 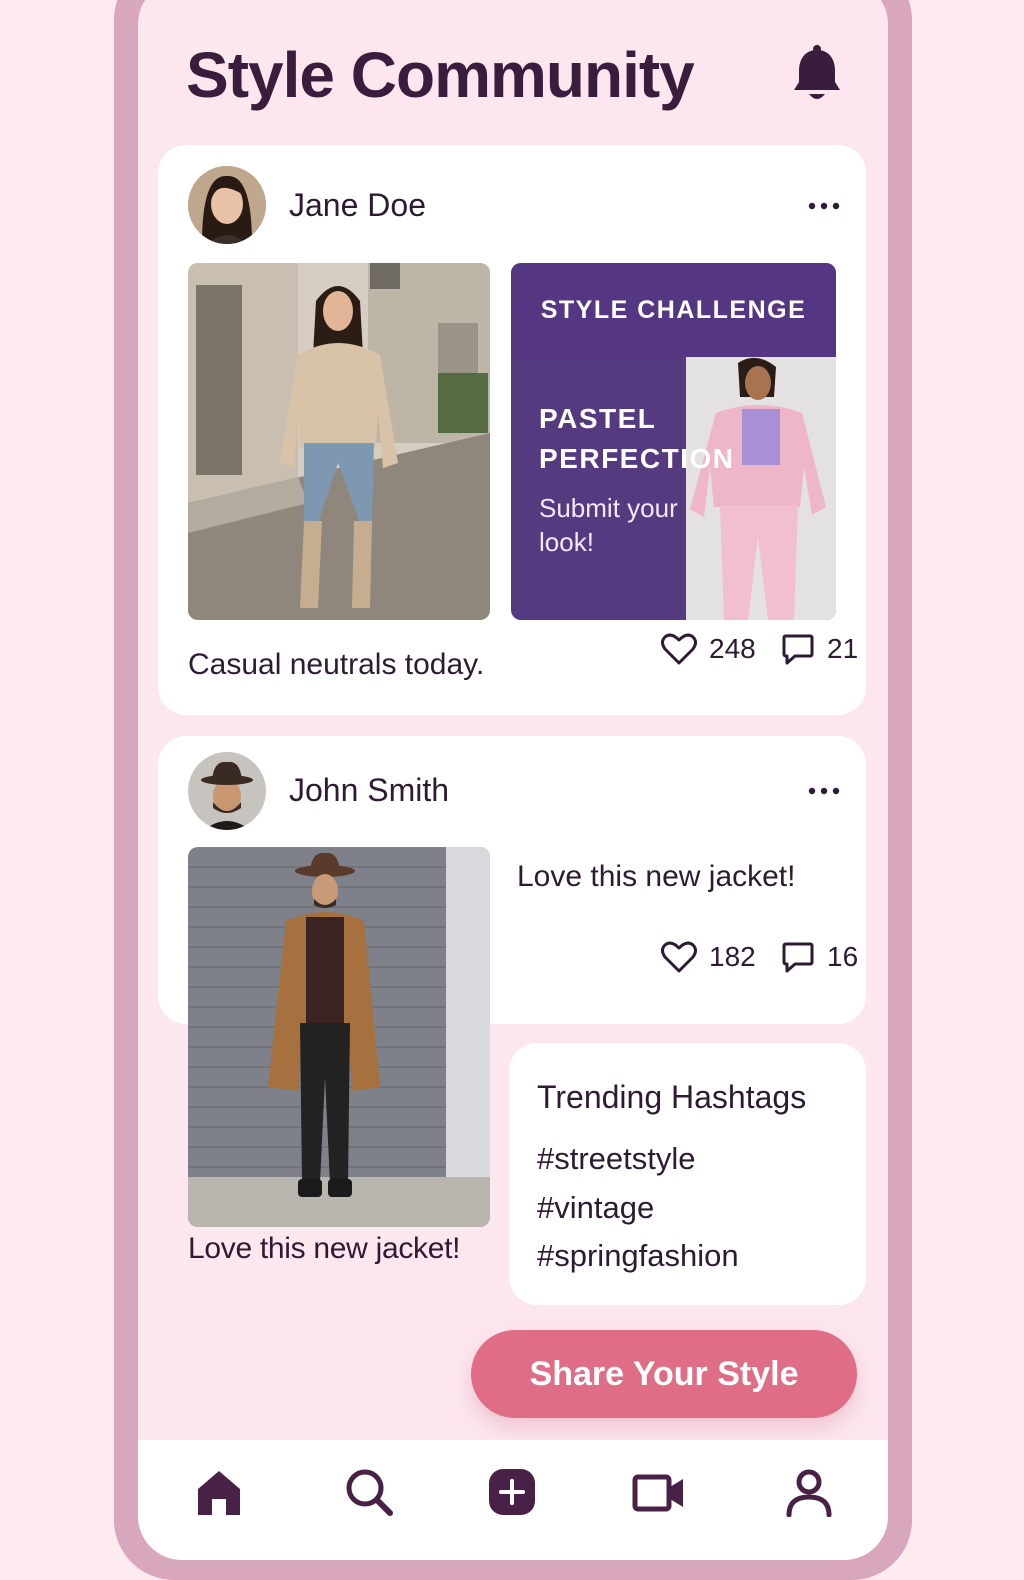 I want to click on share-style-button: Share Your Style, so click(x=664, y=1374).